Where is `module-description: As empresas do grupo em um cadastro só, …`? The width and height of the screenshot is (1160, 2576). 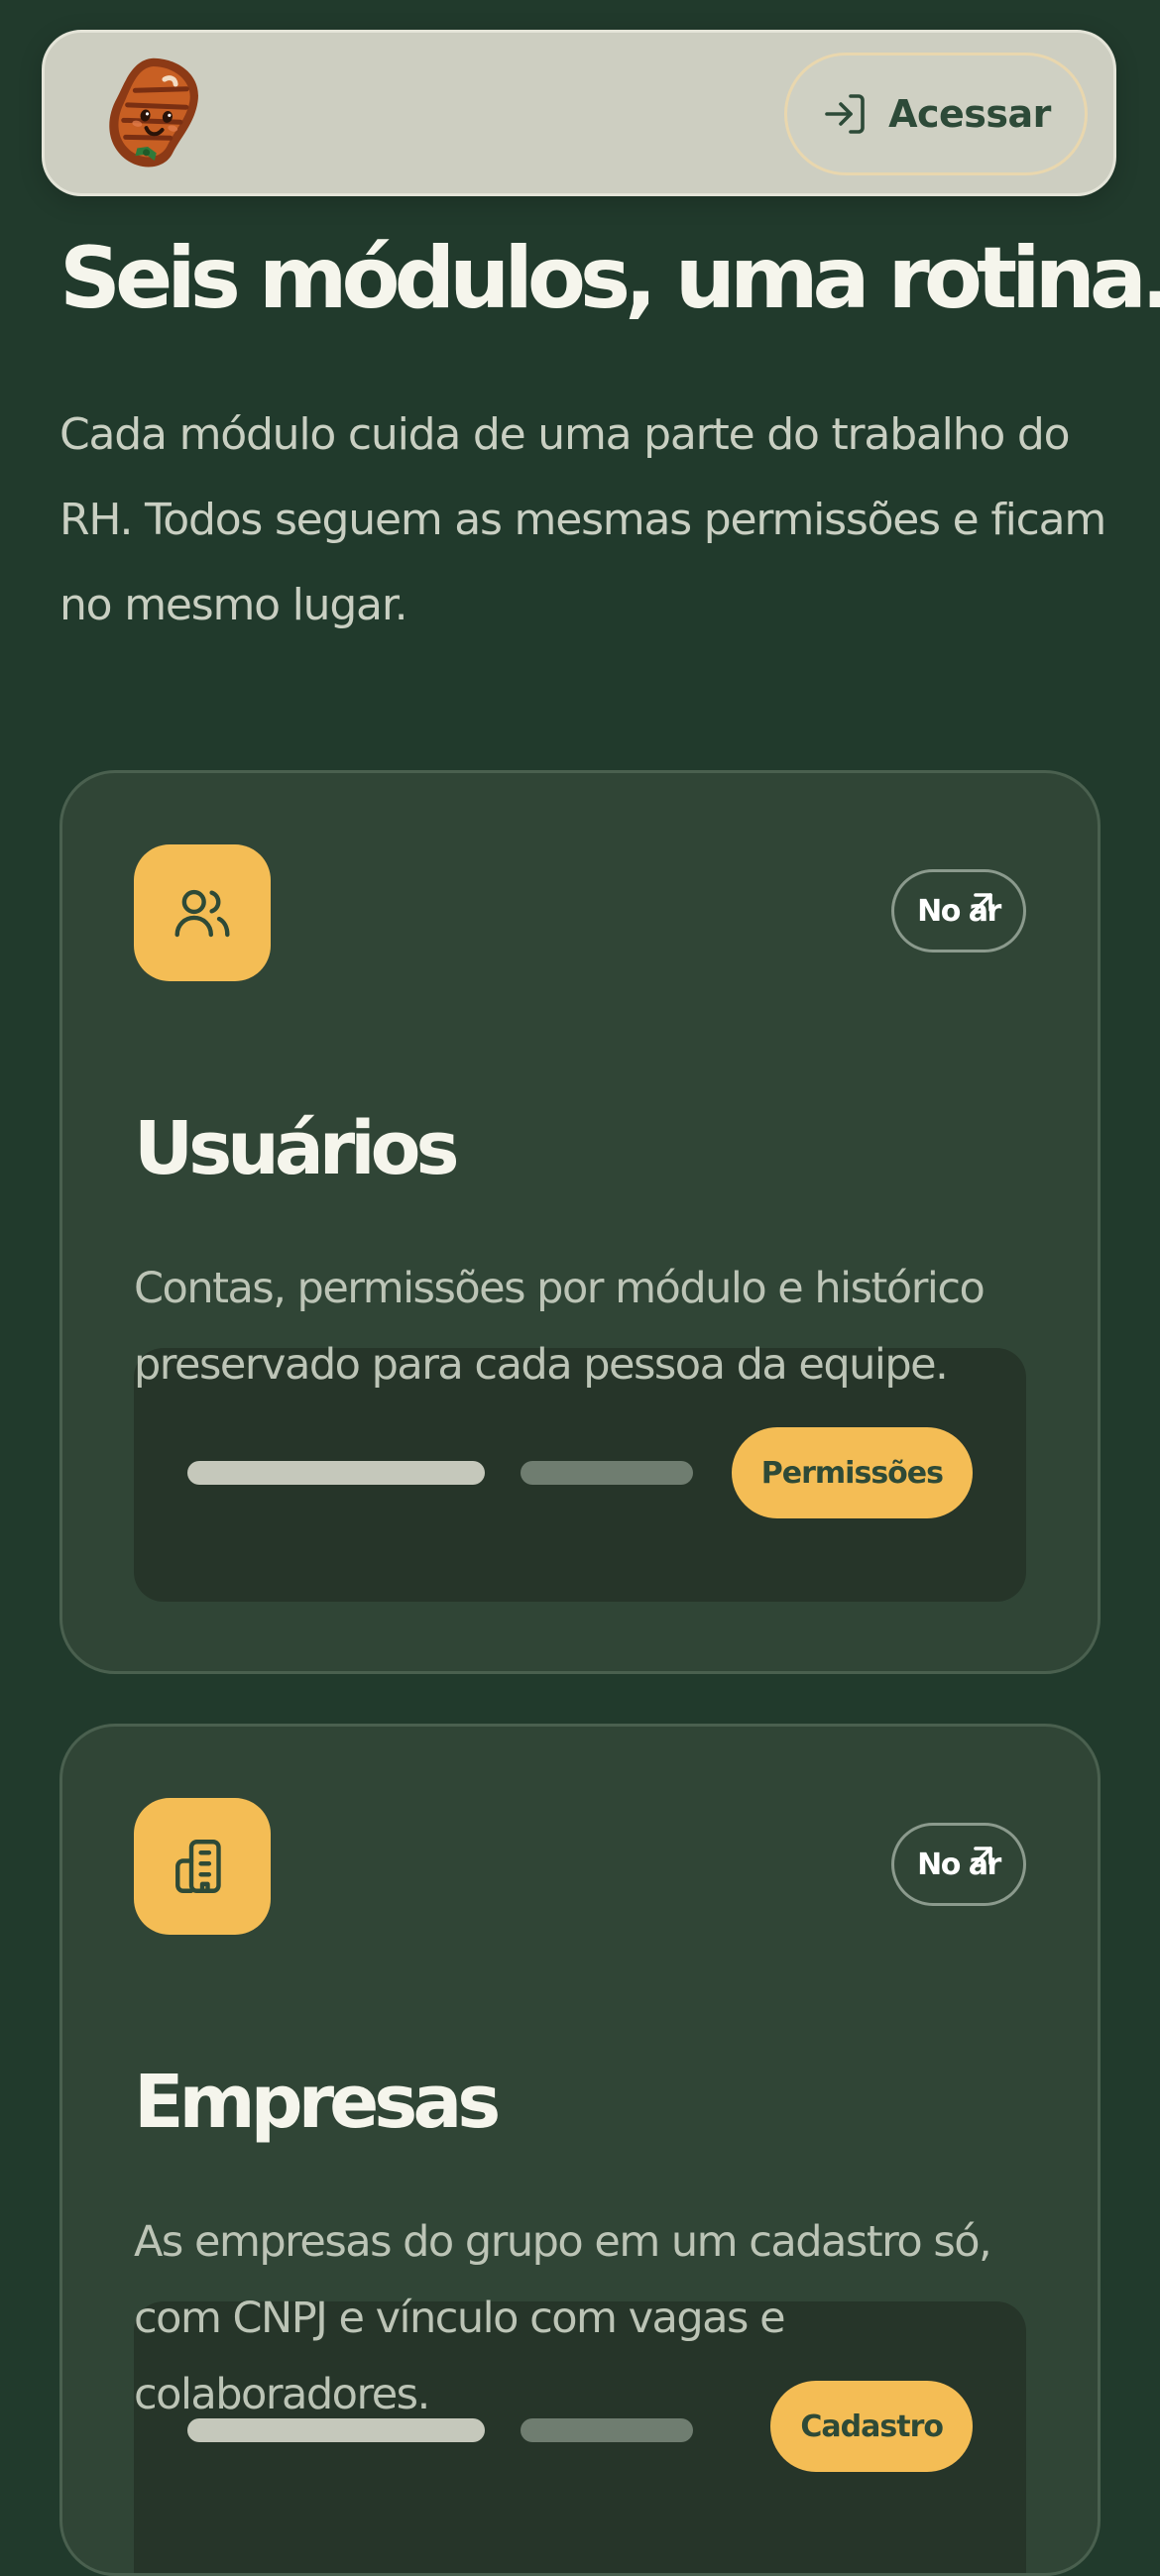
module-description: As empresas do grupo em um cadastro só, … is located at coordinates (563, 2318).